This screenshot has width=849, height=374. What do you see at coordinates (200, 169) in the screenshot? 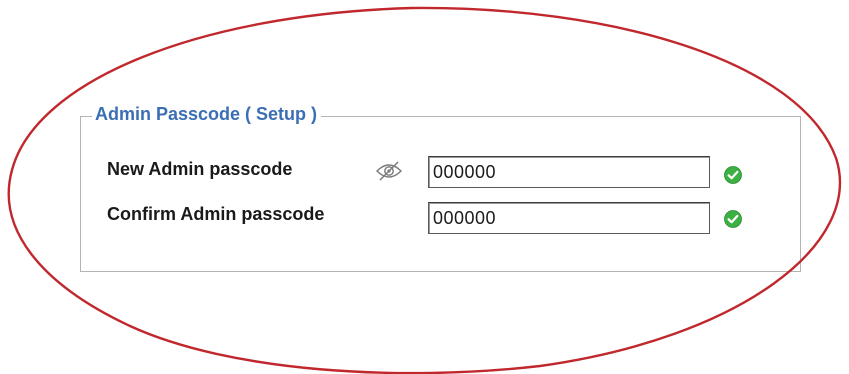
I see `new-passcode-label: New Admin passcode` at bounding box center [200, 169].